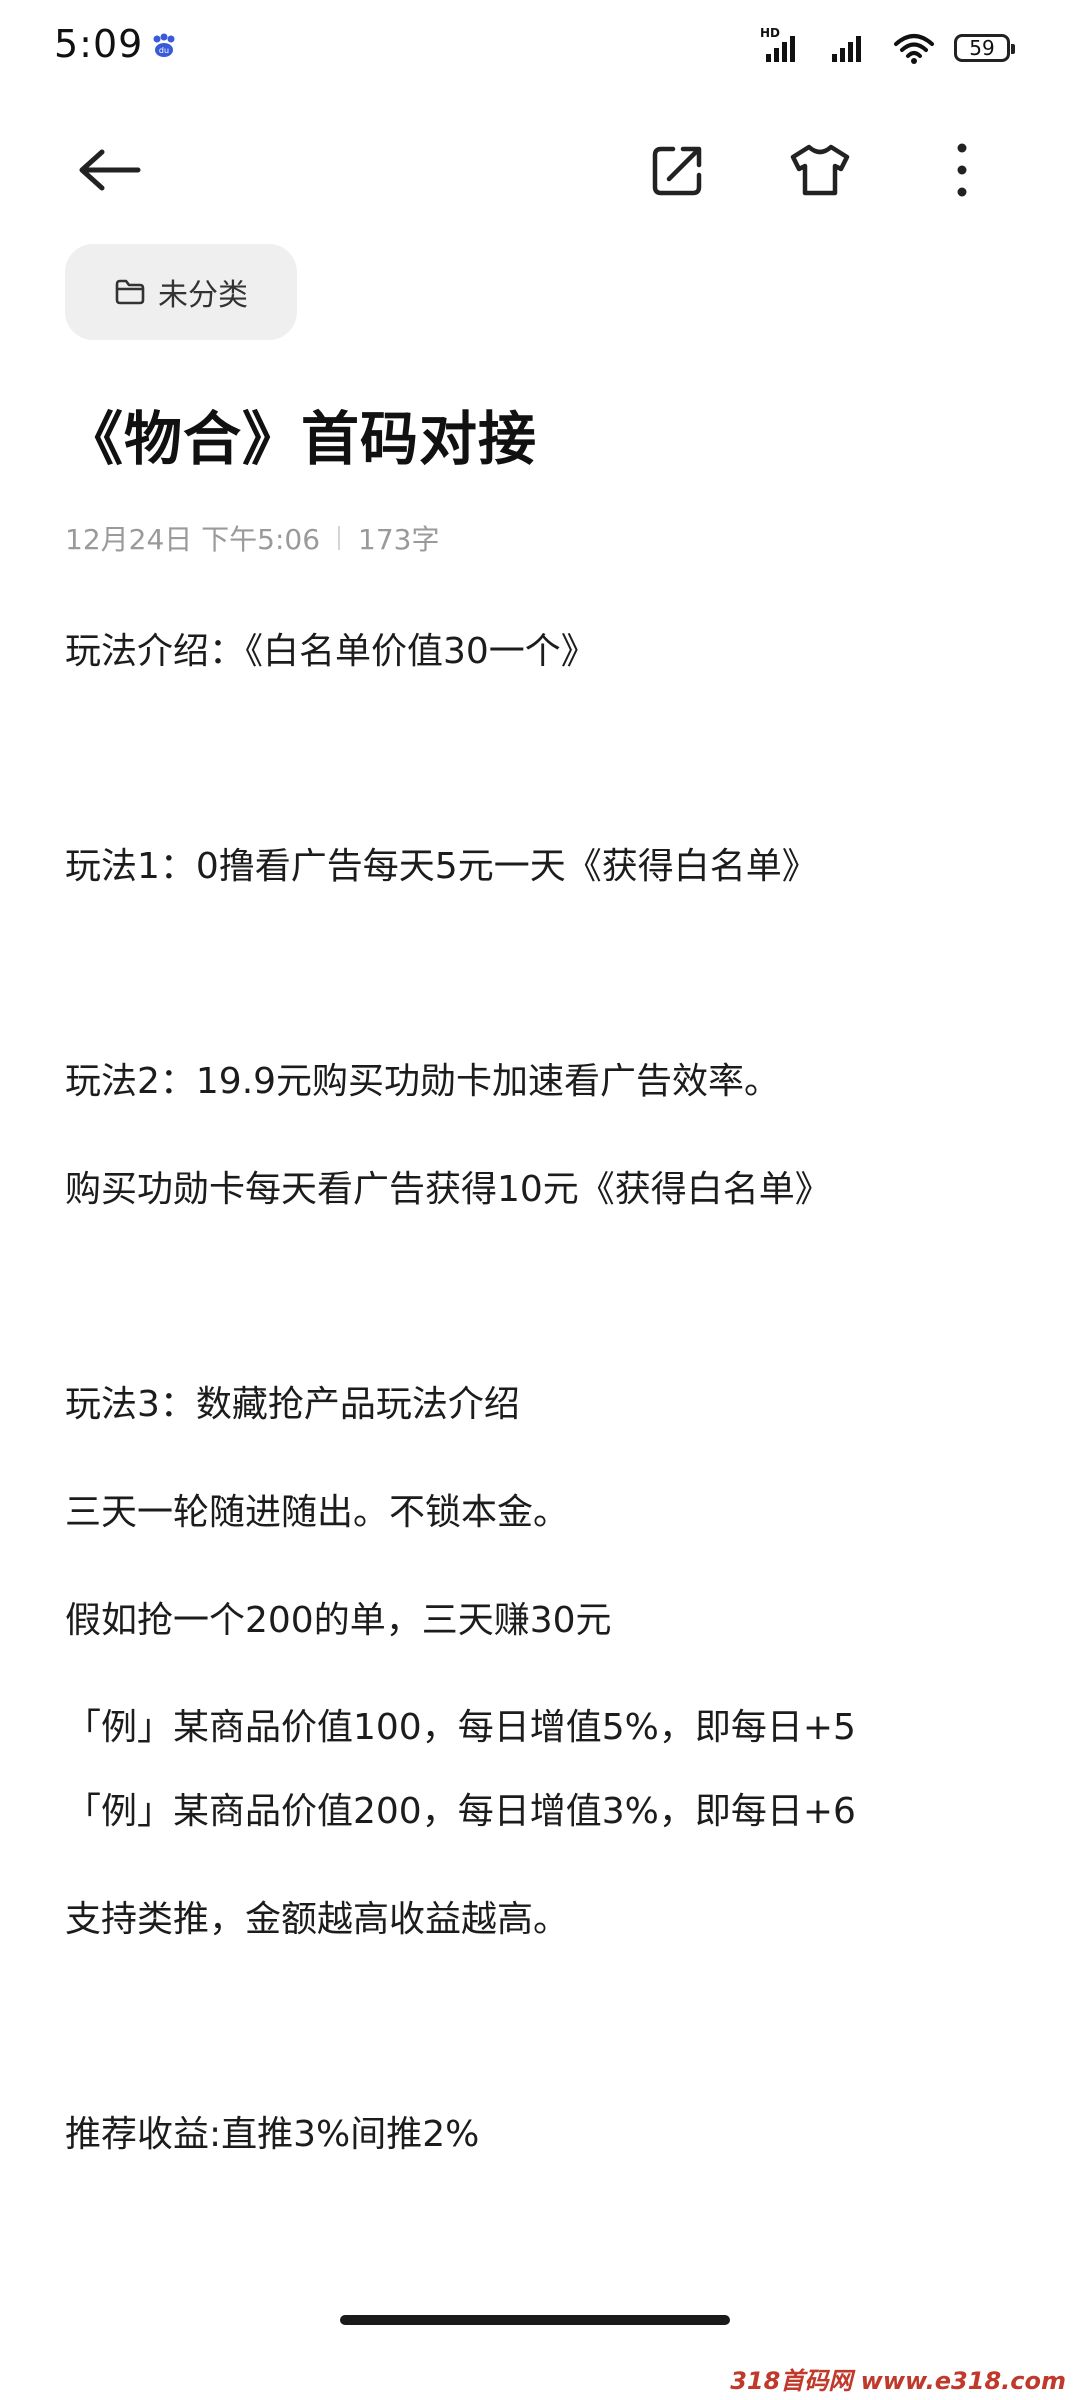  I want to click on baidu-app-icon: du, so click(164, 45).